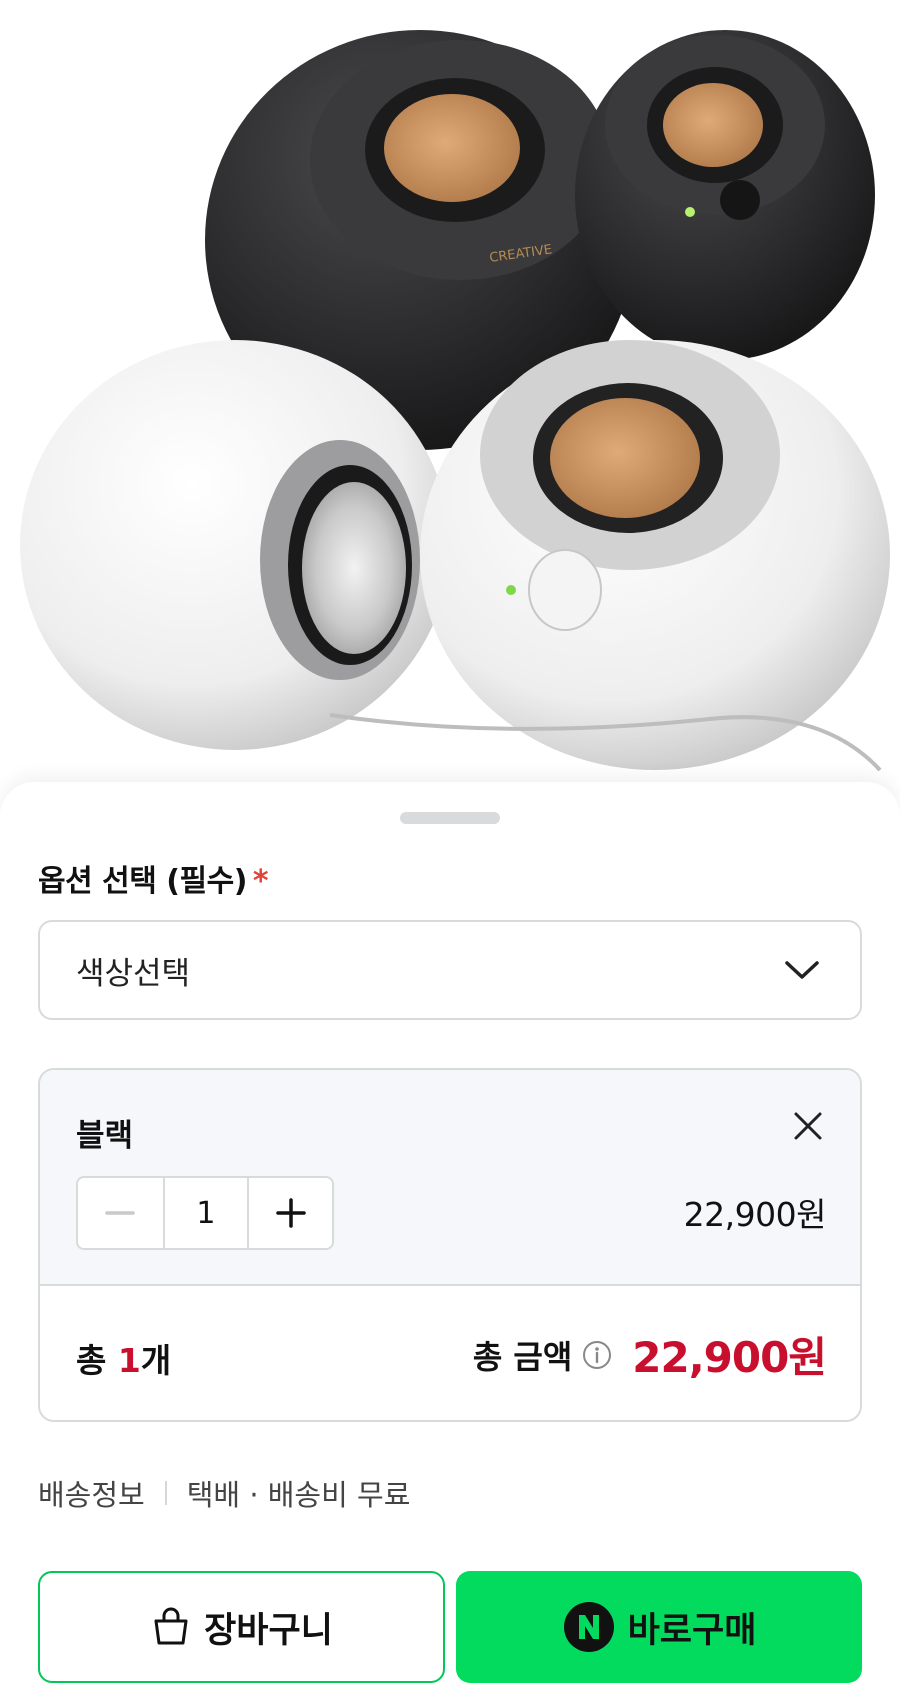 Image resolution: width=900 pixels, height=1707 pixels. I want to click on cart-button-label: 장바구니, so click(268, 1630).